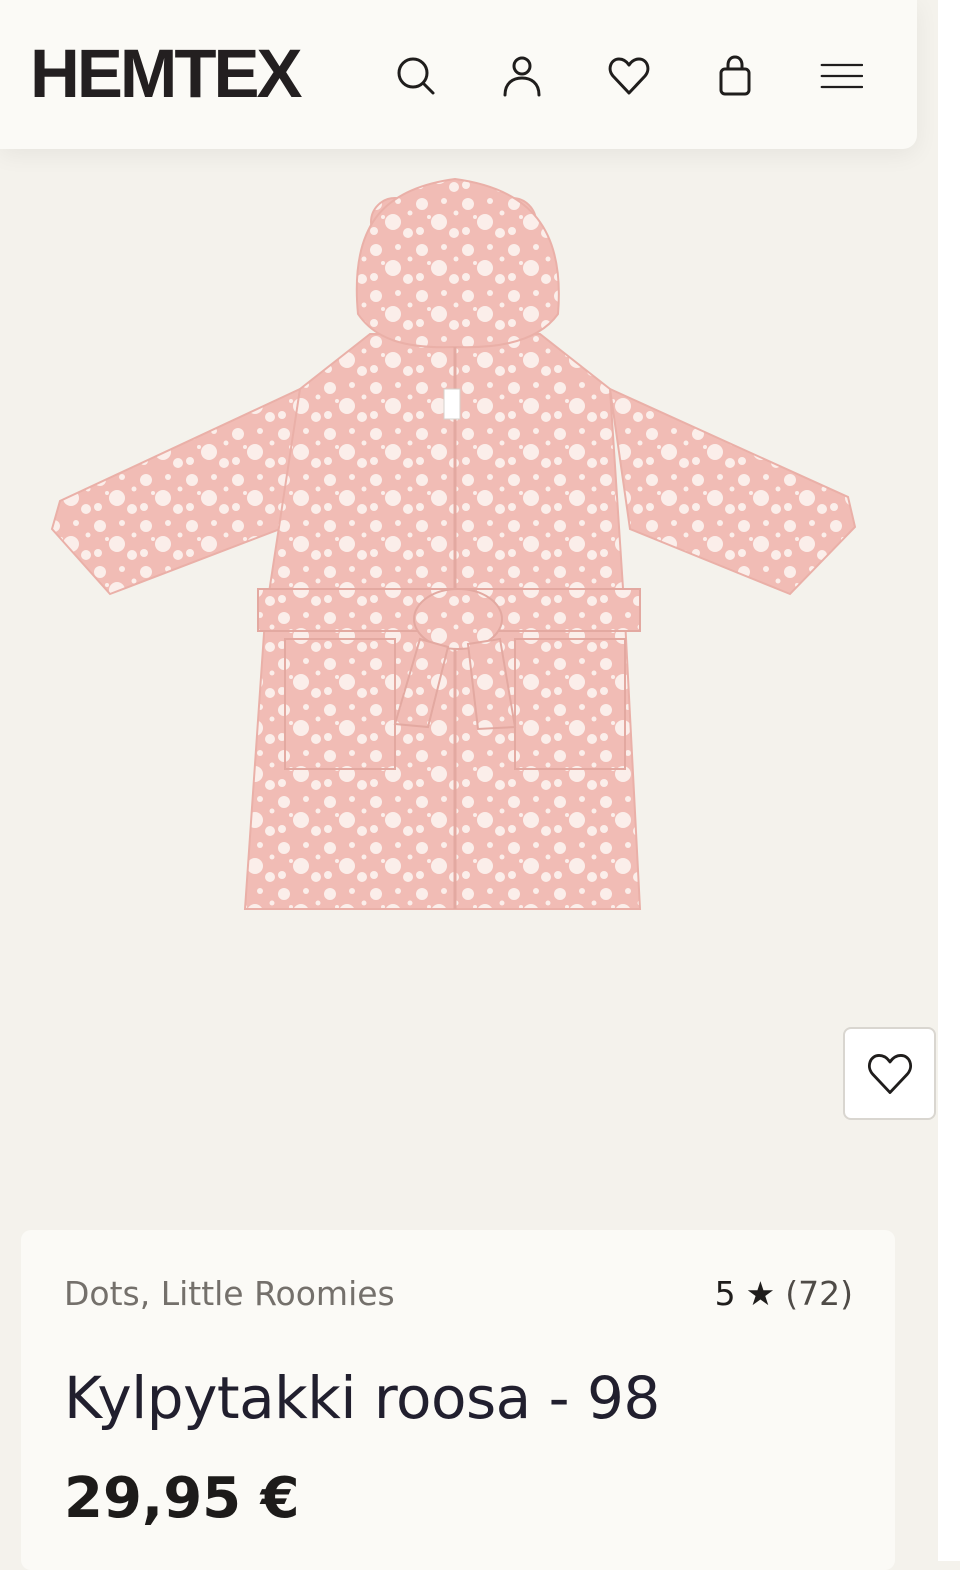 Image resolution: width=960 pixels, height=1570 pixels. Describe the element at coordinates (819, 1293) in the screenshot. I see `review-count: (72)` at that location.